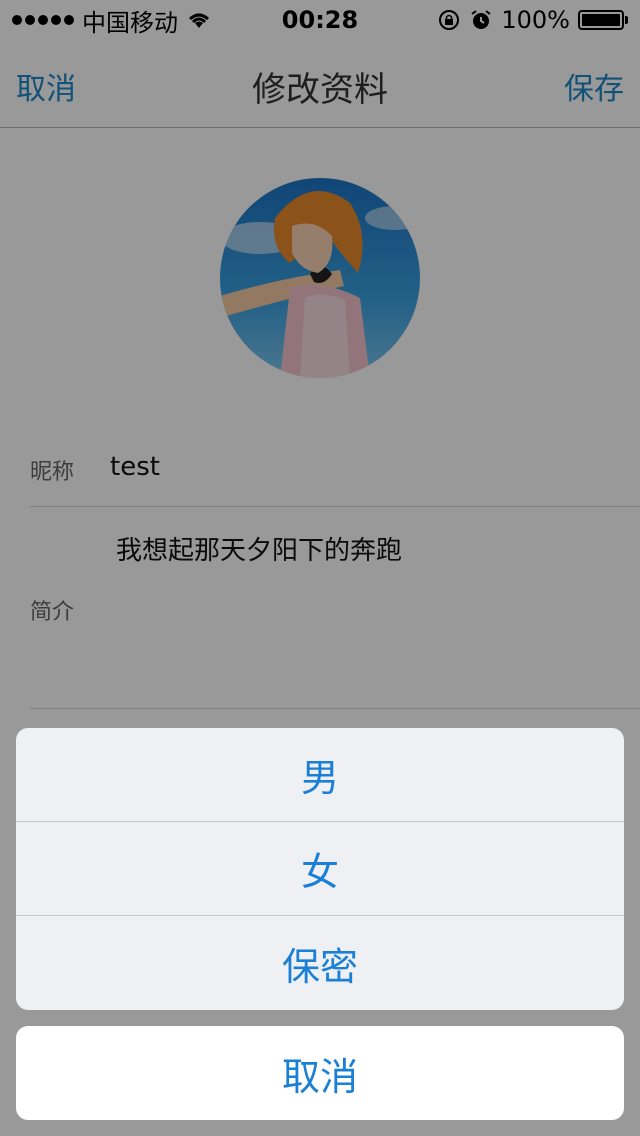  I want to click on gender-option-female: 女, so click(320, 869).